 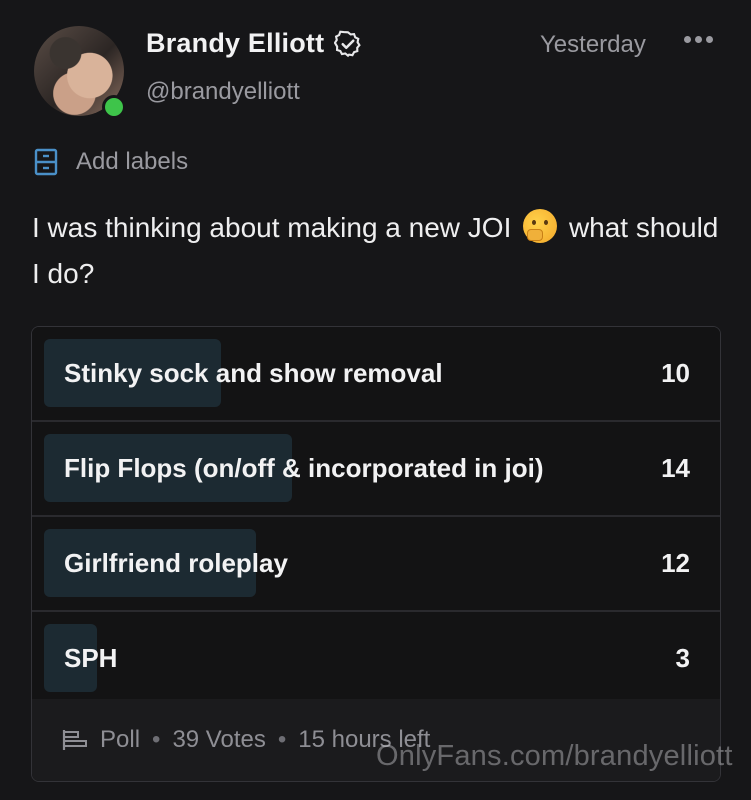 What do you see at coordinates (114, 107) in the screenshot?
I see `online-status-indicator` at bounding box center [114, 107].